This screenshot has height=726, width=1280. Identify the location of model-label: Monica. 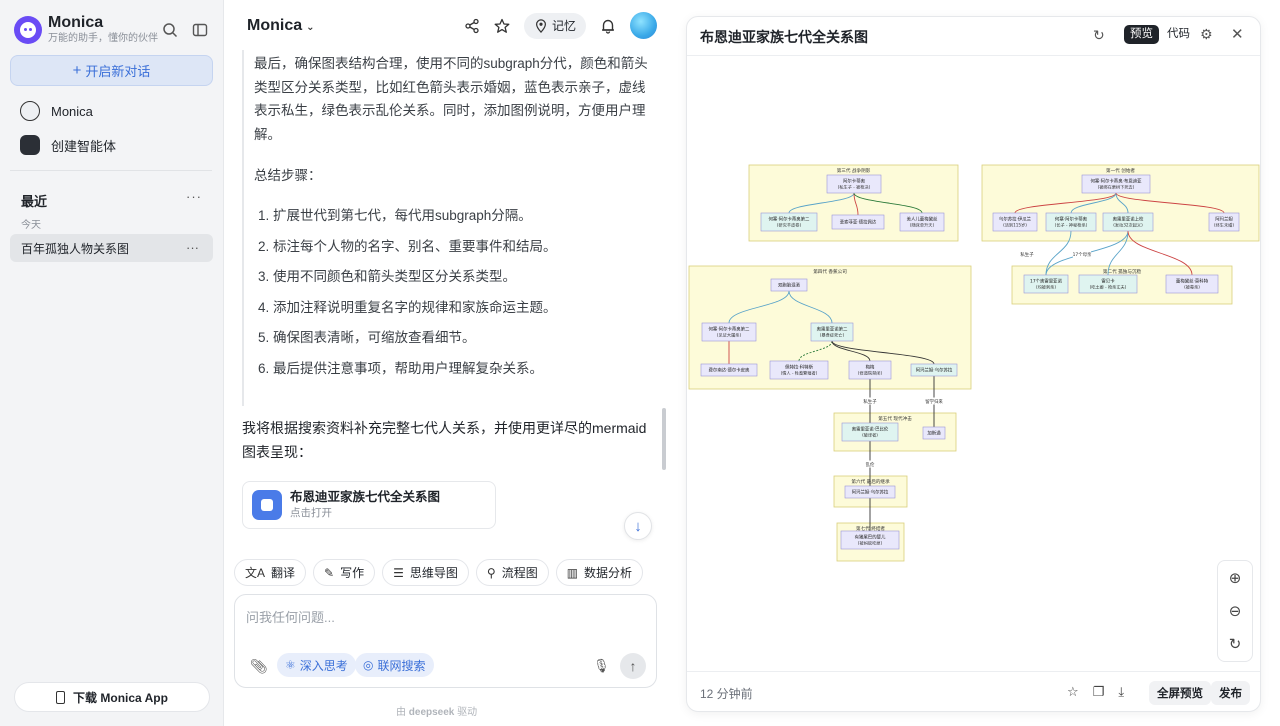
(275, 25).